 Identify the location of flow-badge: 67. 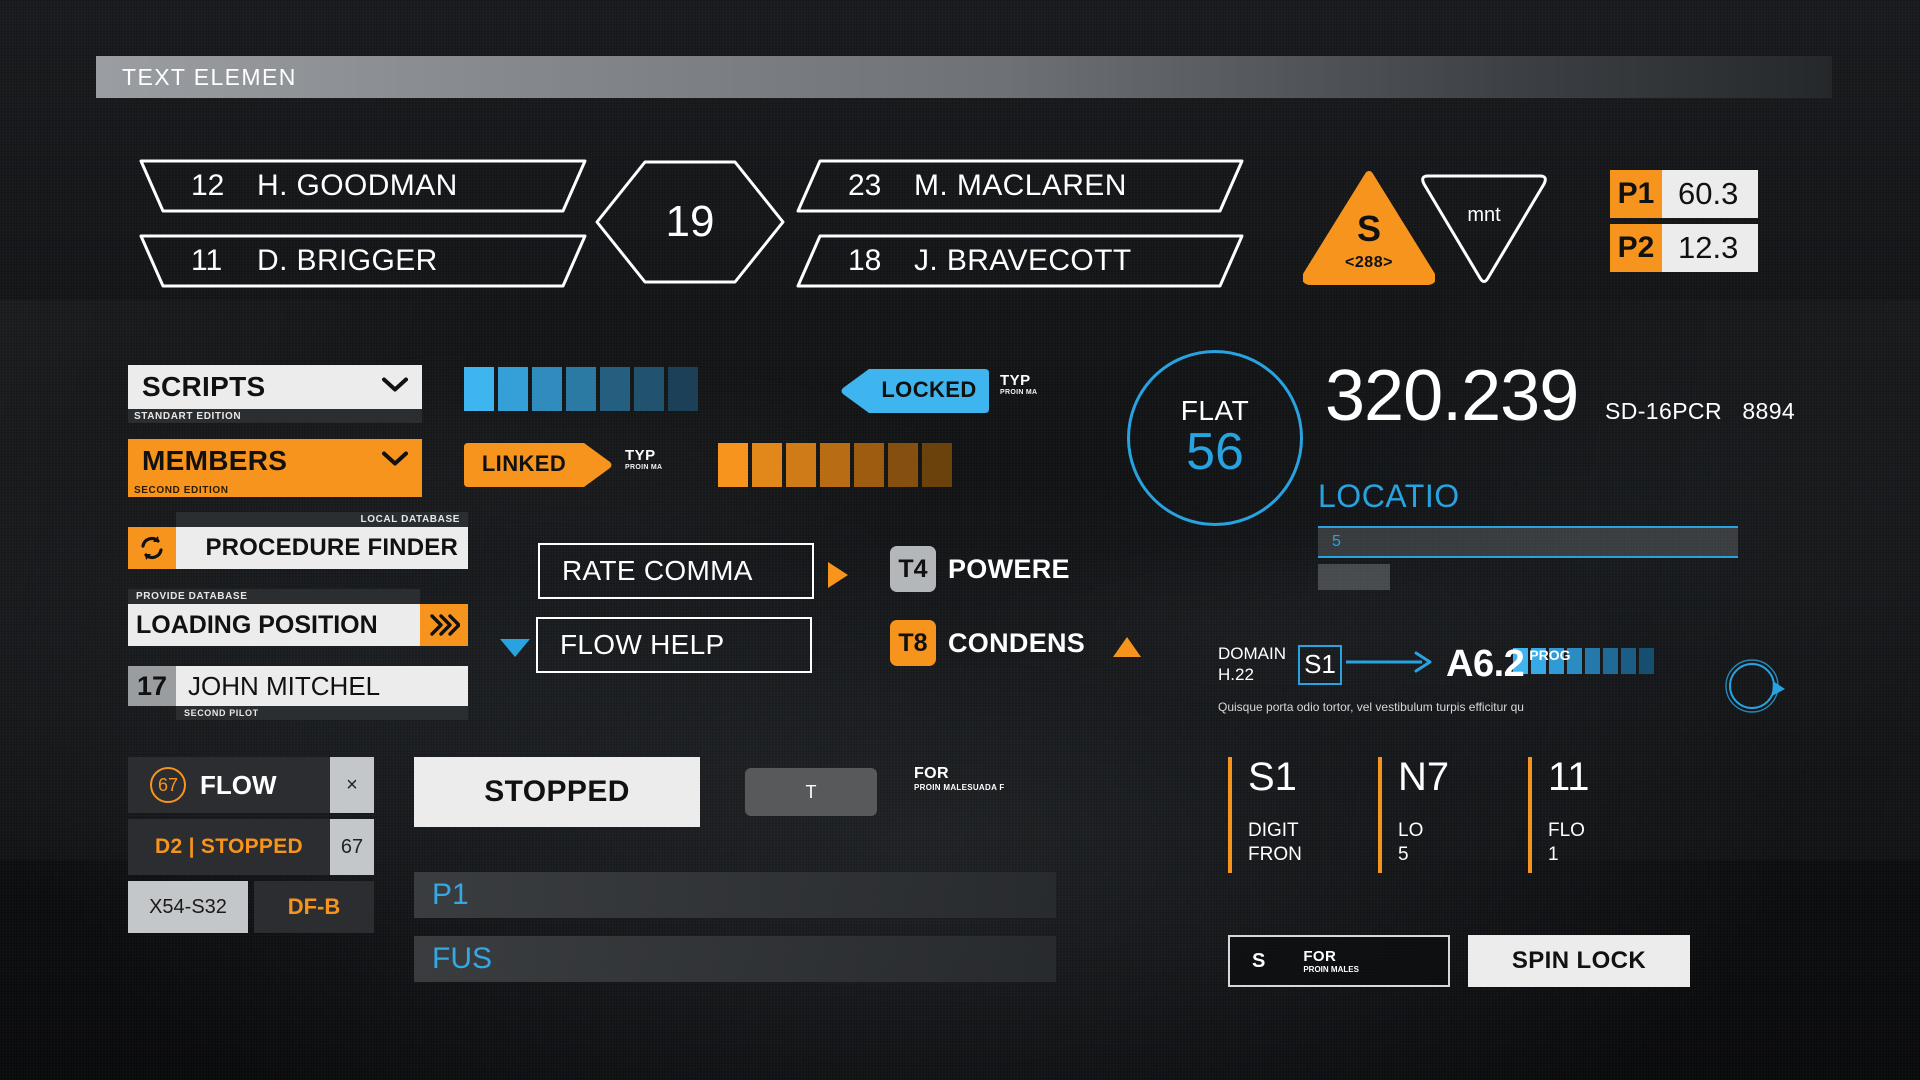
(168, 785).